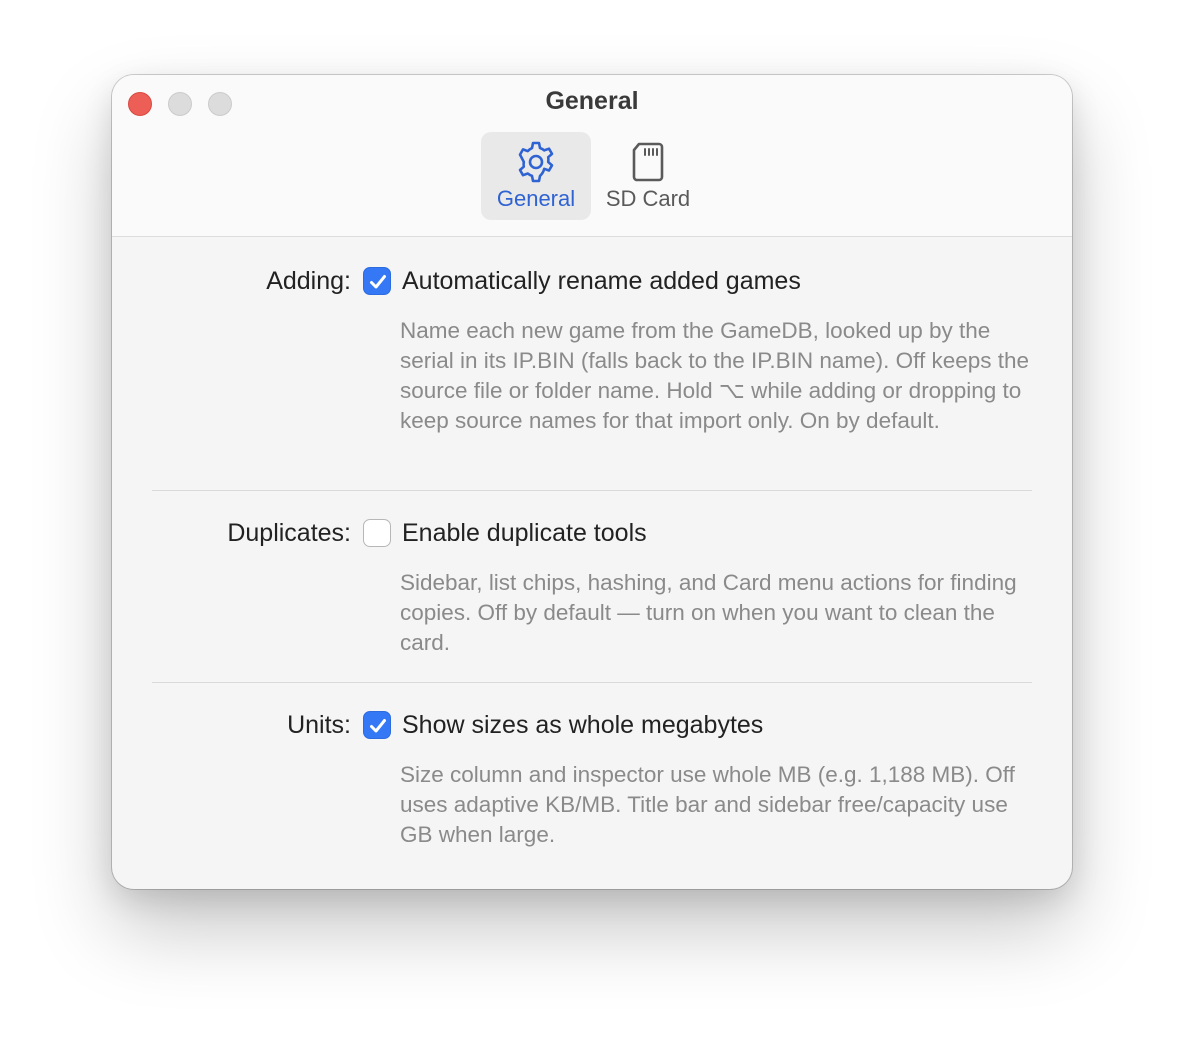  Describe the element at coordinates (648, 198) in the screenshot. I see `tab-sd-card-label: SD Card` at that location.